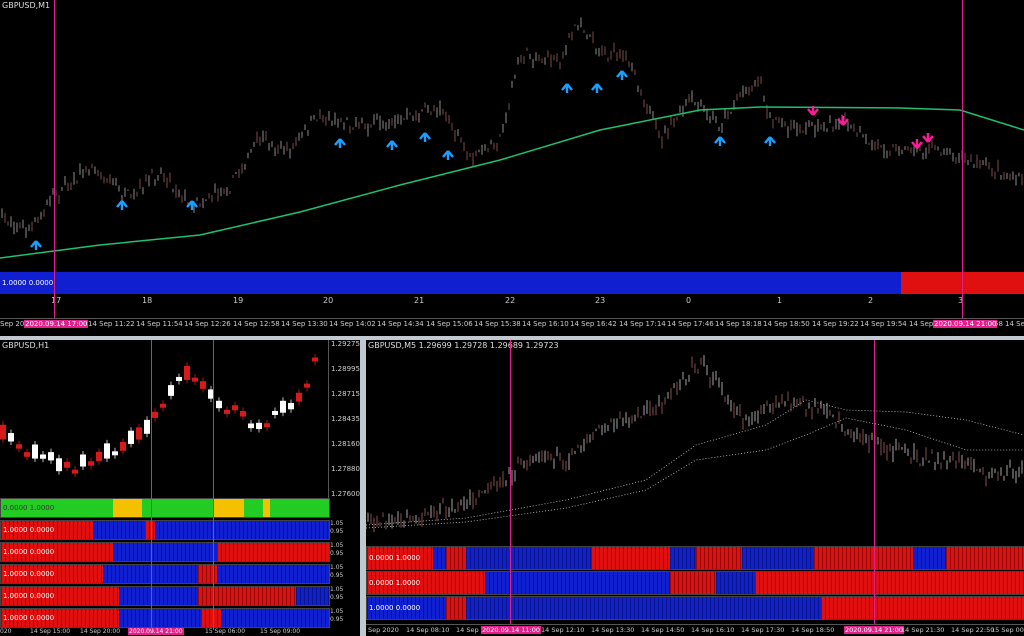 This screenshot has width=1024, height=636. I want to click on h1-price-label: 1.28995, so click(345, 369).